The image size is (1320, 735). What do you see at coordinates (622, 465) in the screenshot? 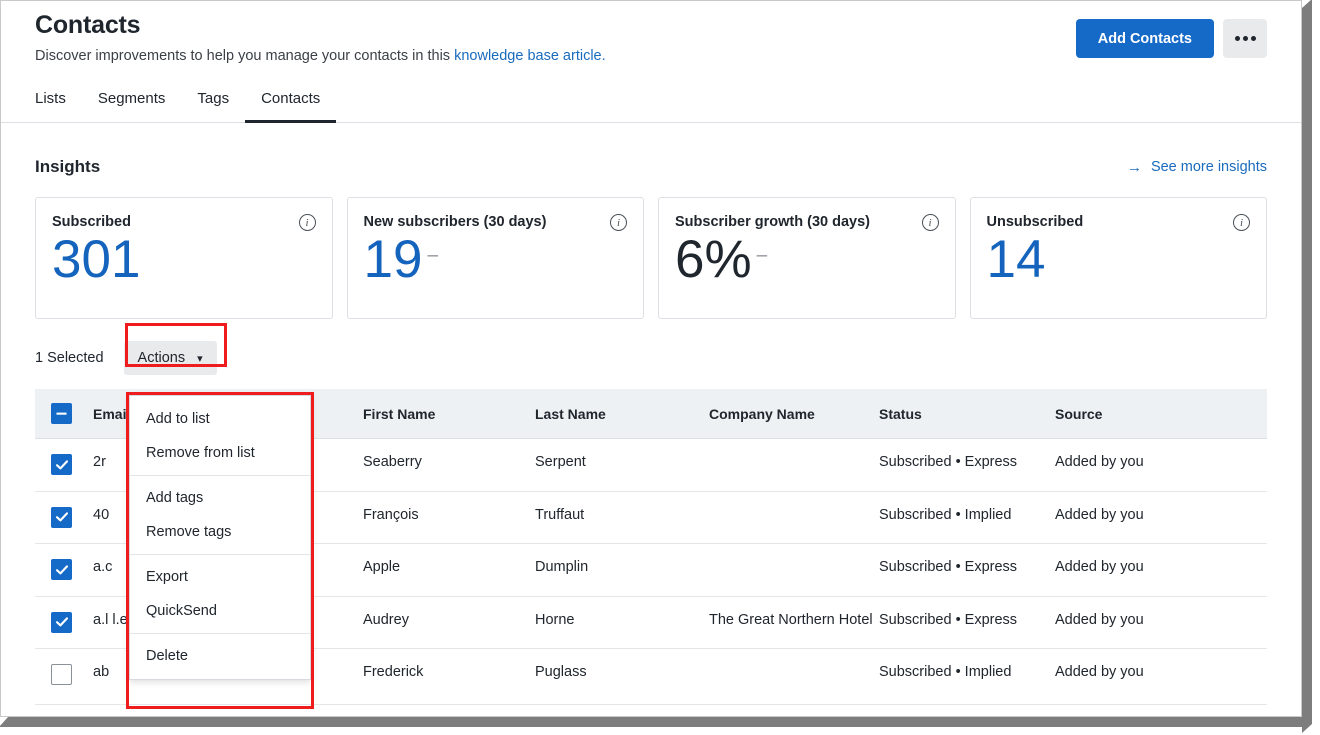
I see `cell-last-name: Serpent` at bounding box center [622, 465].